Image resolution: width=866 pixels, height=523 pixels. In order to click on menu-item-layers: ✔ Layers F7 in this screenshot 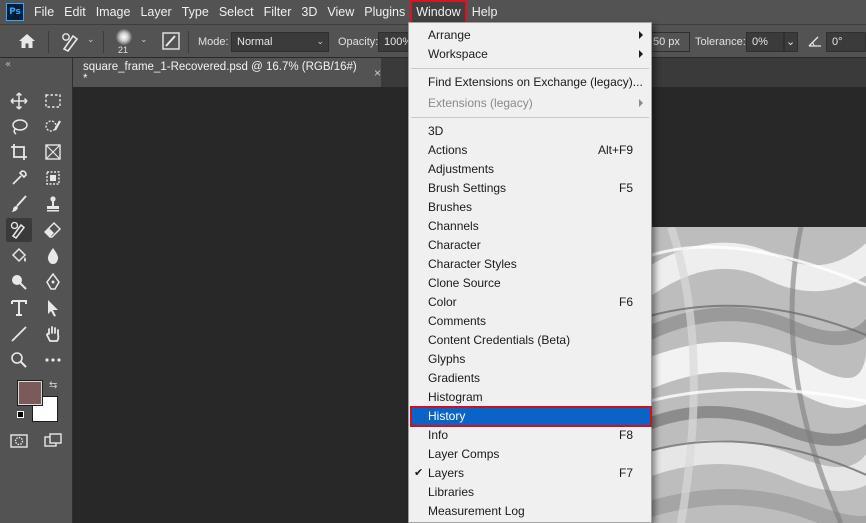, I will do `click(530, 473)`.